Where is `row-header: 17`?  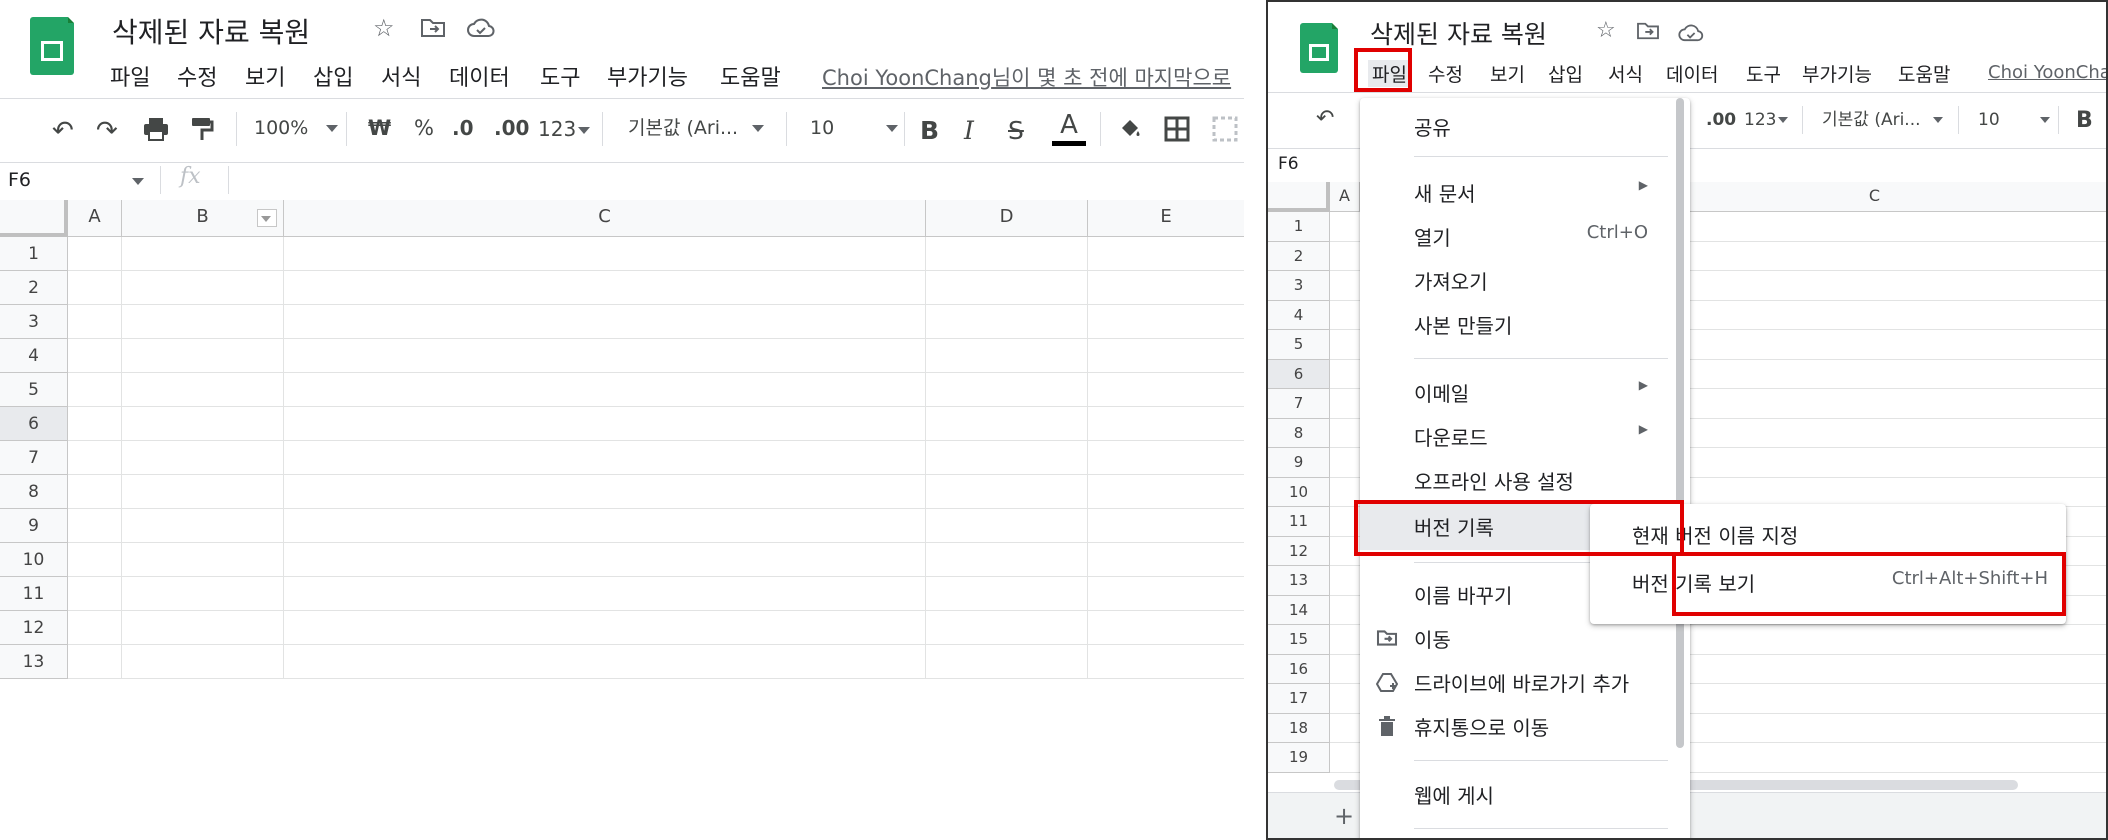
row-header: 17 is located at coordinates (1299, 699).